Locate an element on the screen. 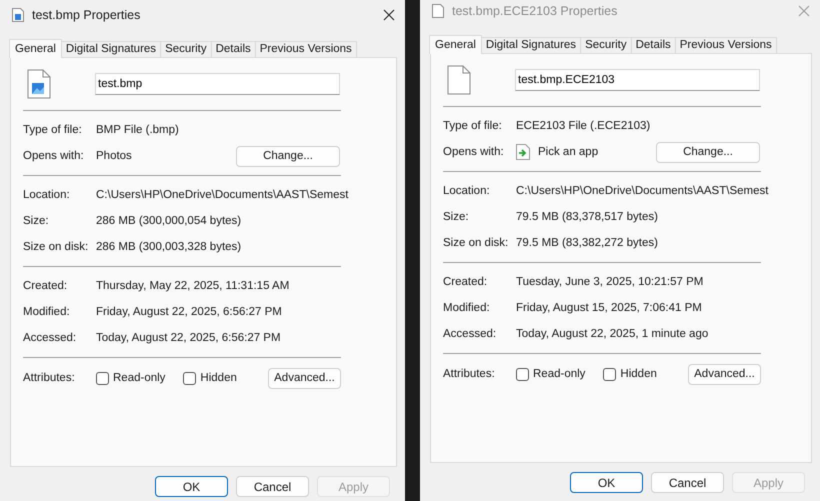 This screenshot has height=501, width=820. field-value: Today, August 22, 2025, 1 minute ago is located at coordinates (612, 334).